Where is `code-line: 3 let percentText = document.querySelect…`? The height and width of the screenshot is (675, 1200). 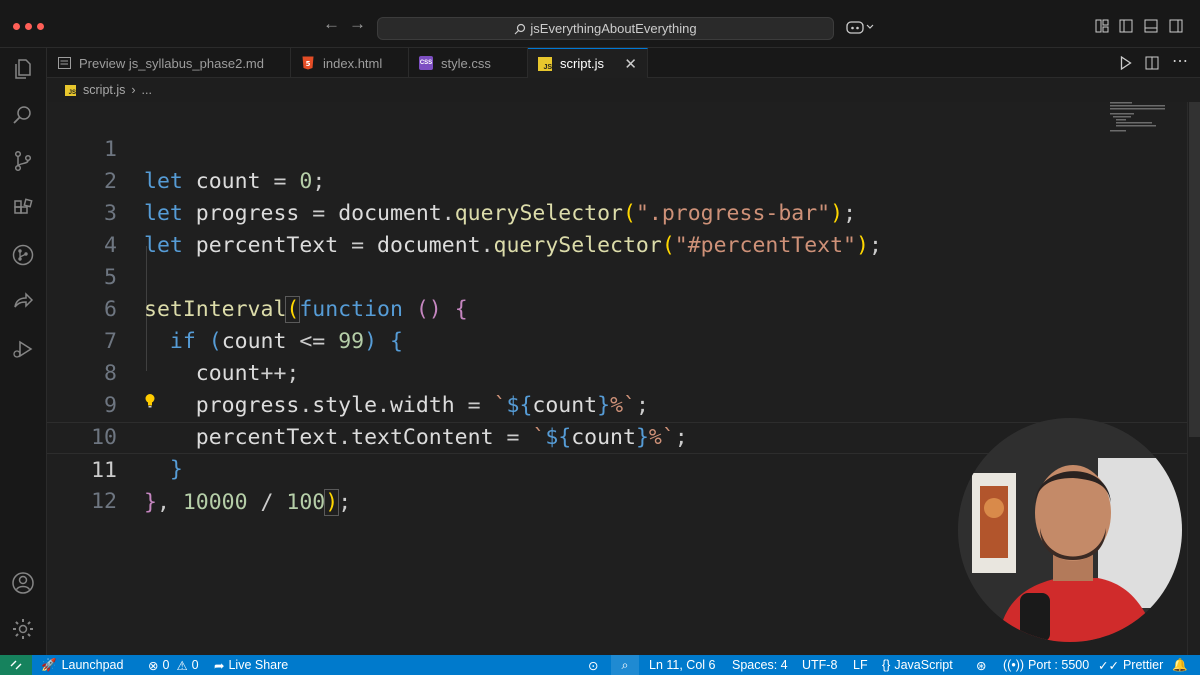 code-line: 3 let percentText = document.querySelect… is located at coordinates (617, 212).